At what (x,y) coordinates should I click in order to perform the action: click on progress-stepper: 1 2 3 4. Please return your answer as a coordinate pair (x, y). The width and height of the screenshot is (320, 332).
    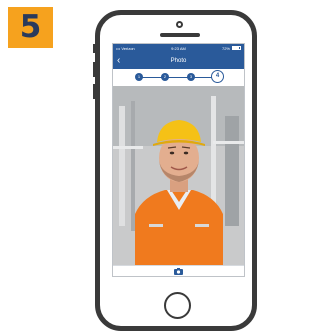
    Looking at the image, I should click on (178, 77).